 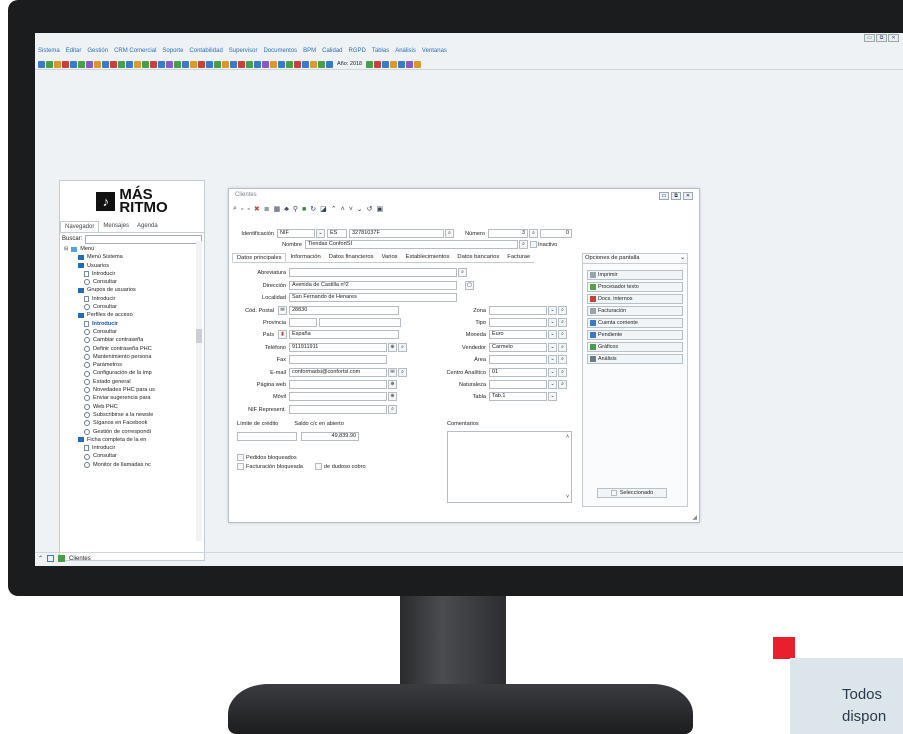 What do you see at coordinates (518, 384) in the screenshot?
I see `naturaleza-field` at bounding box center [518, 384].